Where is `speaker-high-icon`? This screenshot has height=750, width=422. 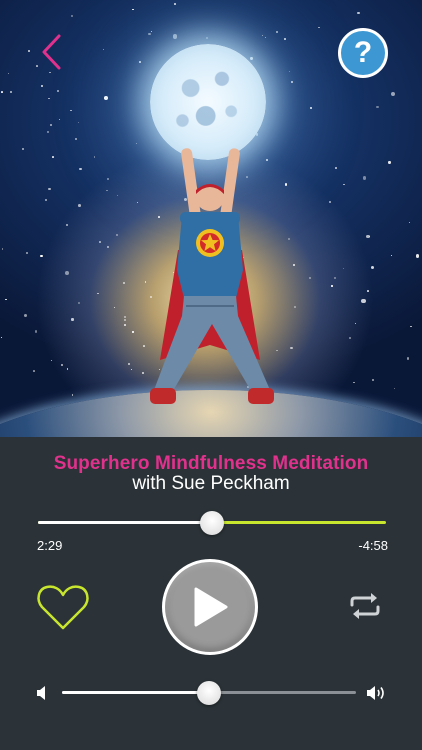
speaker-high-icon is located at coordinates (375, 693).